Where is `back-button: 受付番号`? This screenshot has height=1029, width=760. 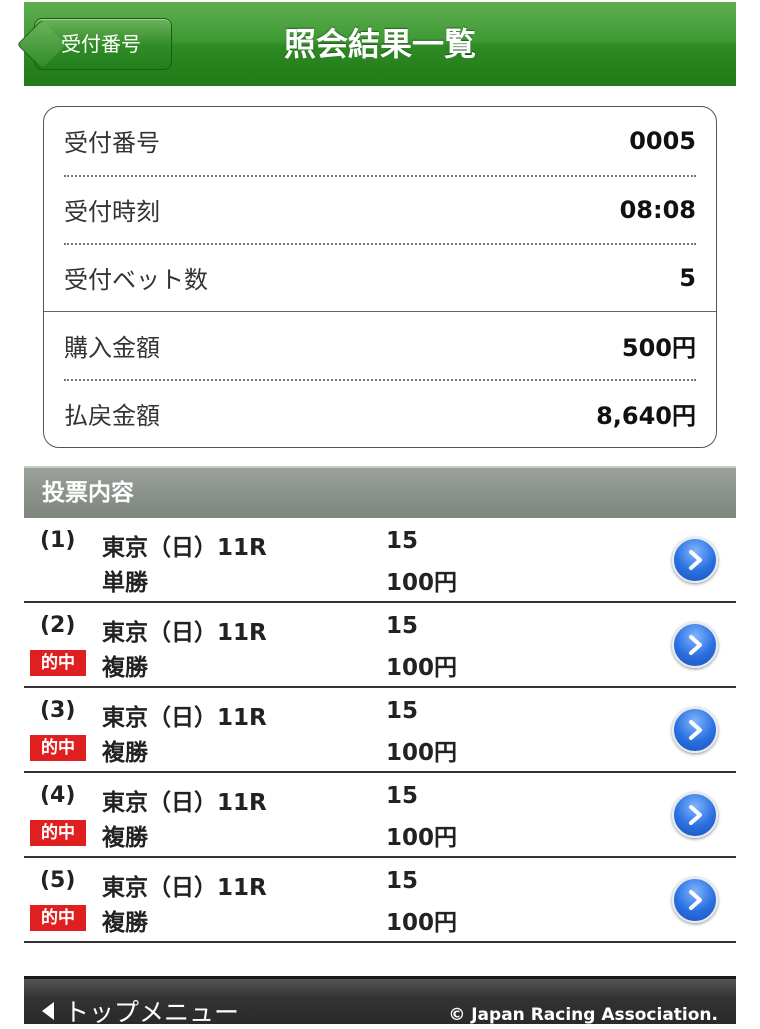
back-button: 受付番号 is located at coordinates (94, 44).